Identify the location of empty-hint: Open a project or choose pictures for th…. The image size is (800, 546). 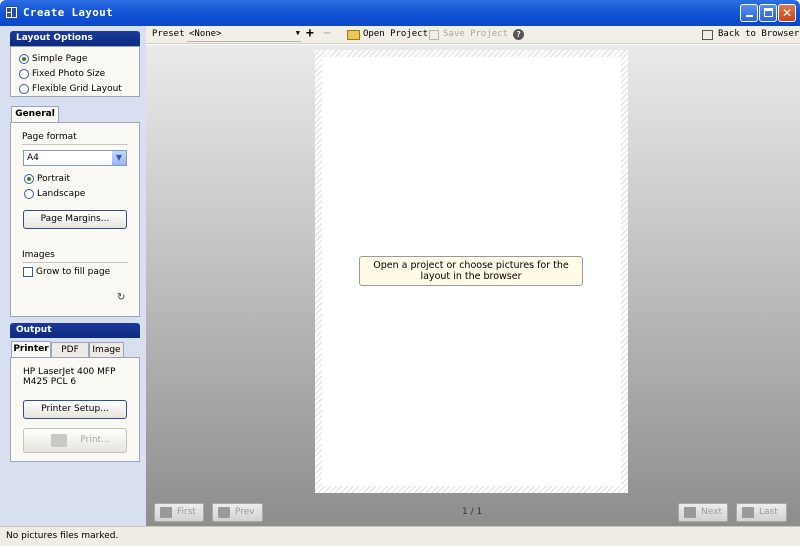
(471, 271).